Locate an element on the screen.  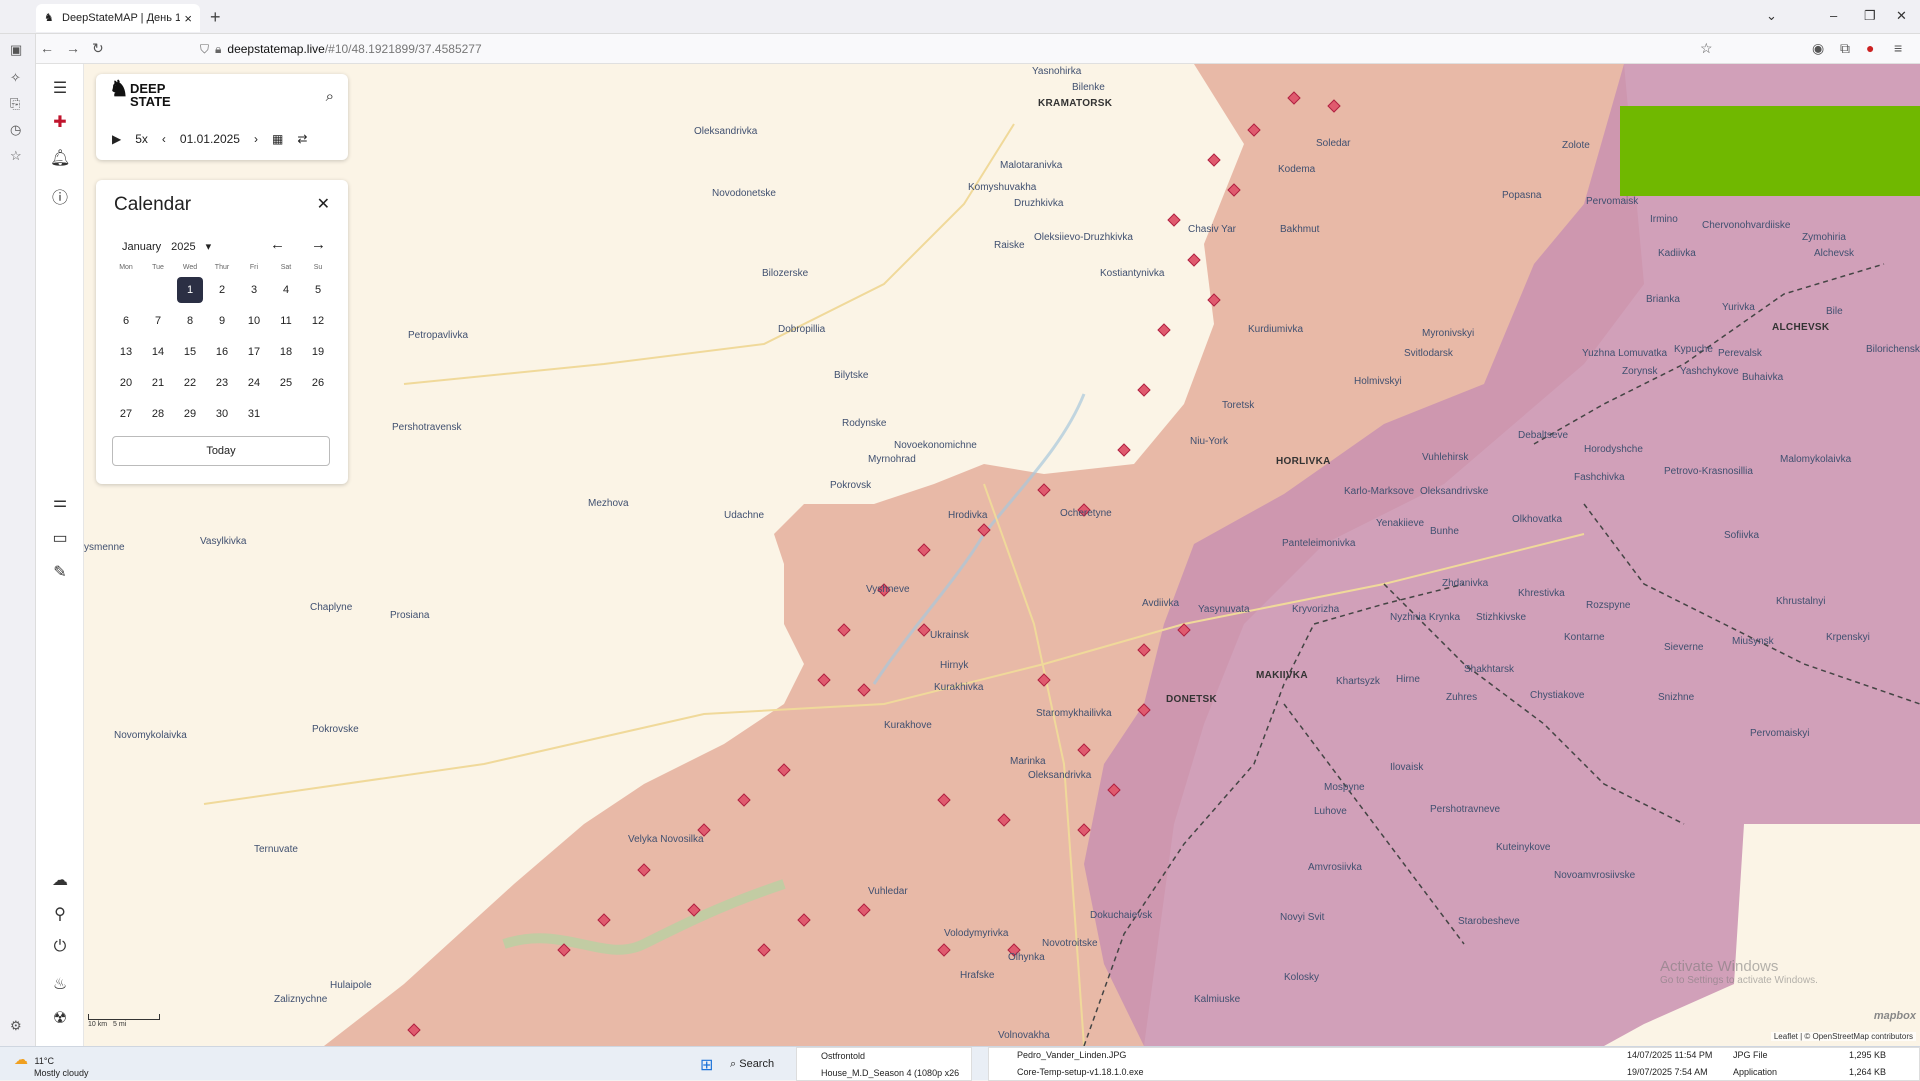
calendar-day: 25 is located at coordinates (286, 383).